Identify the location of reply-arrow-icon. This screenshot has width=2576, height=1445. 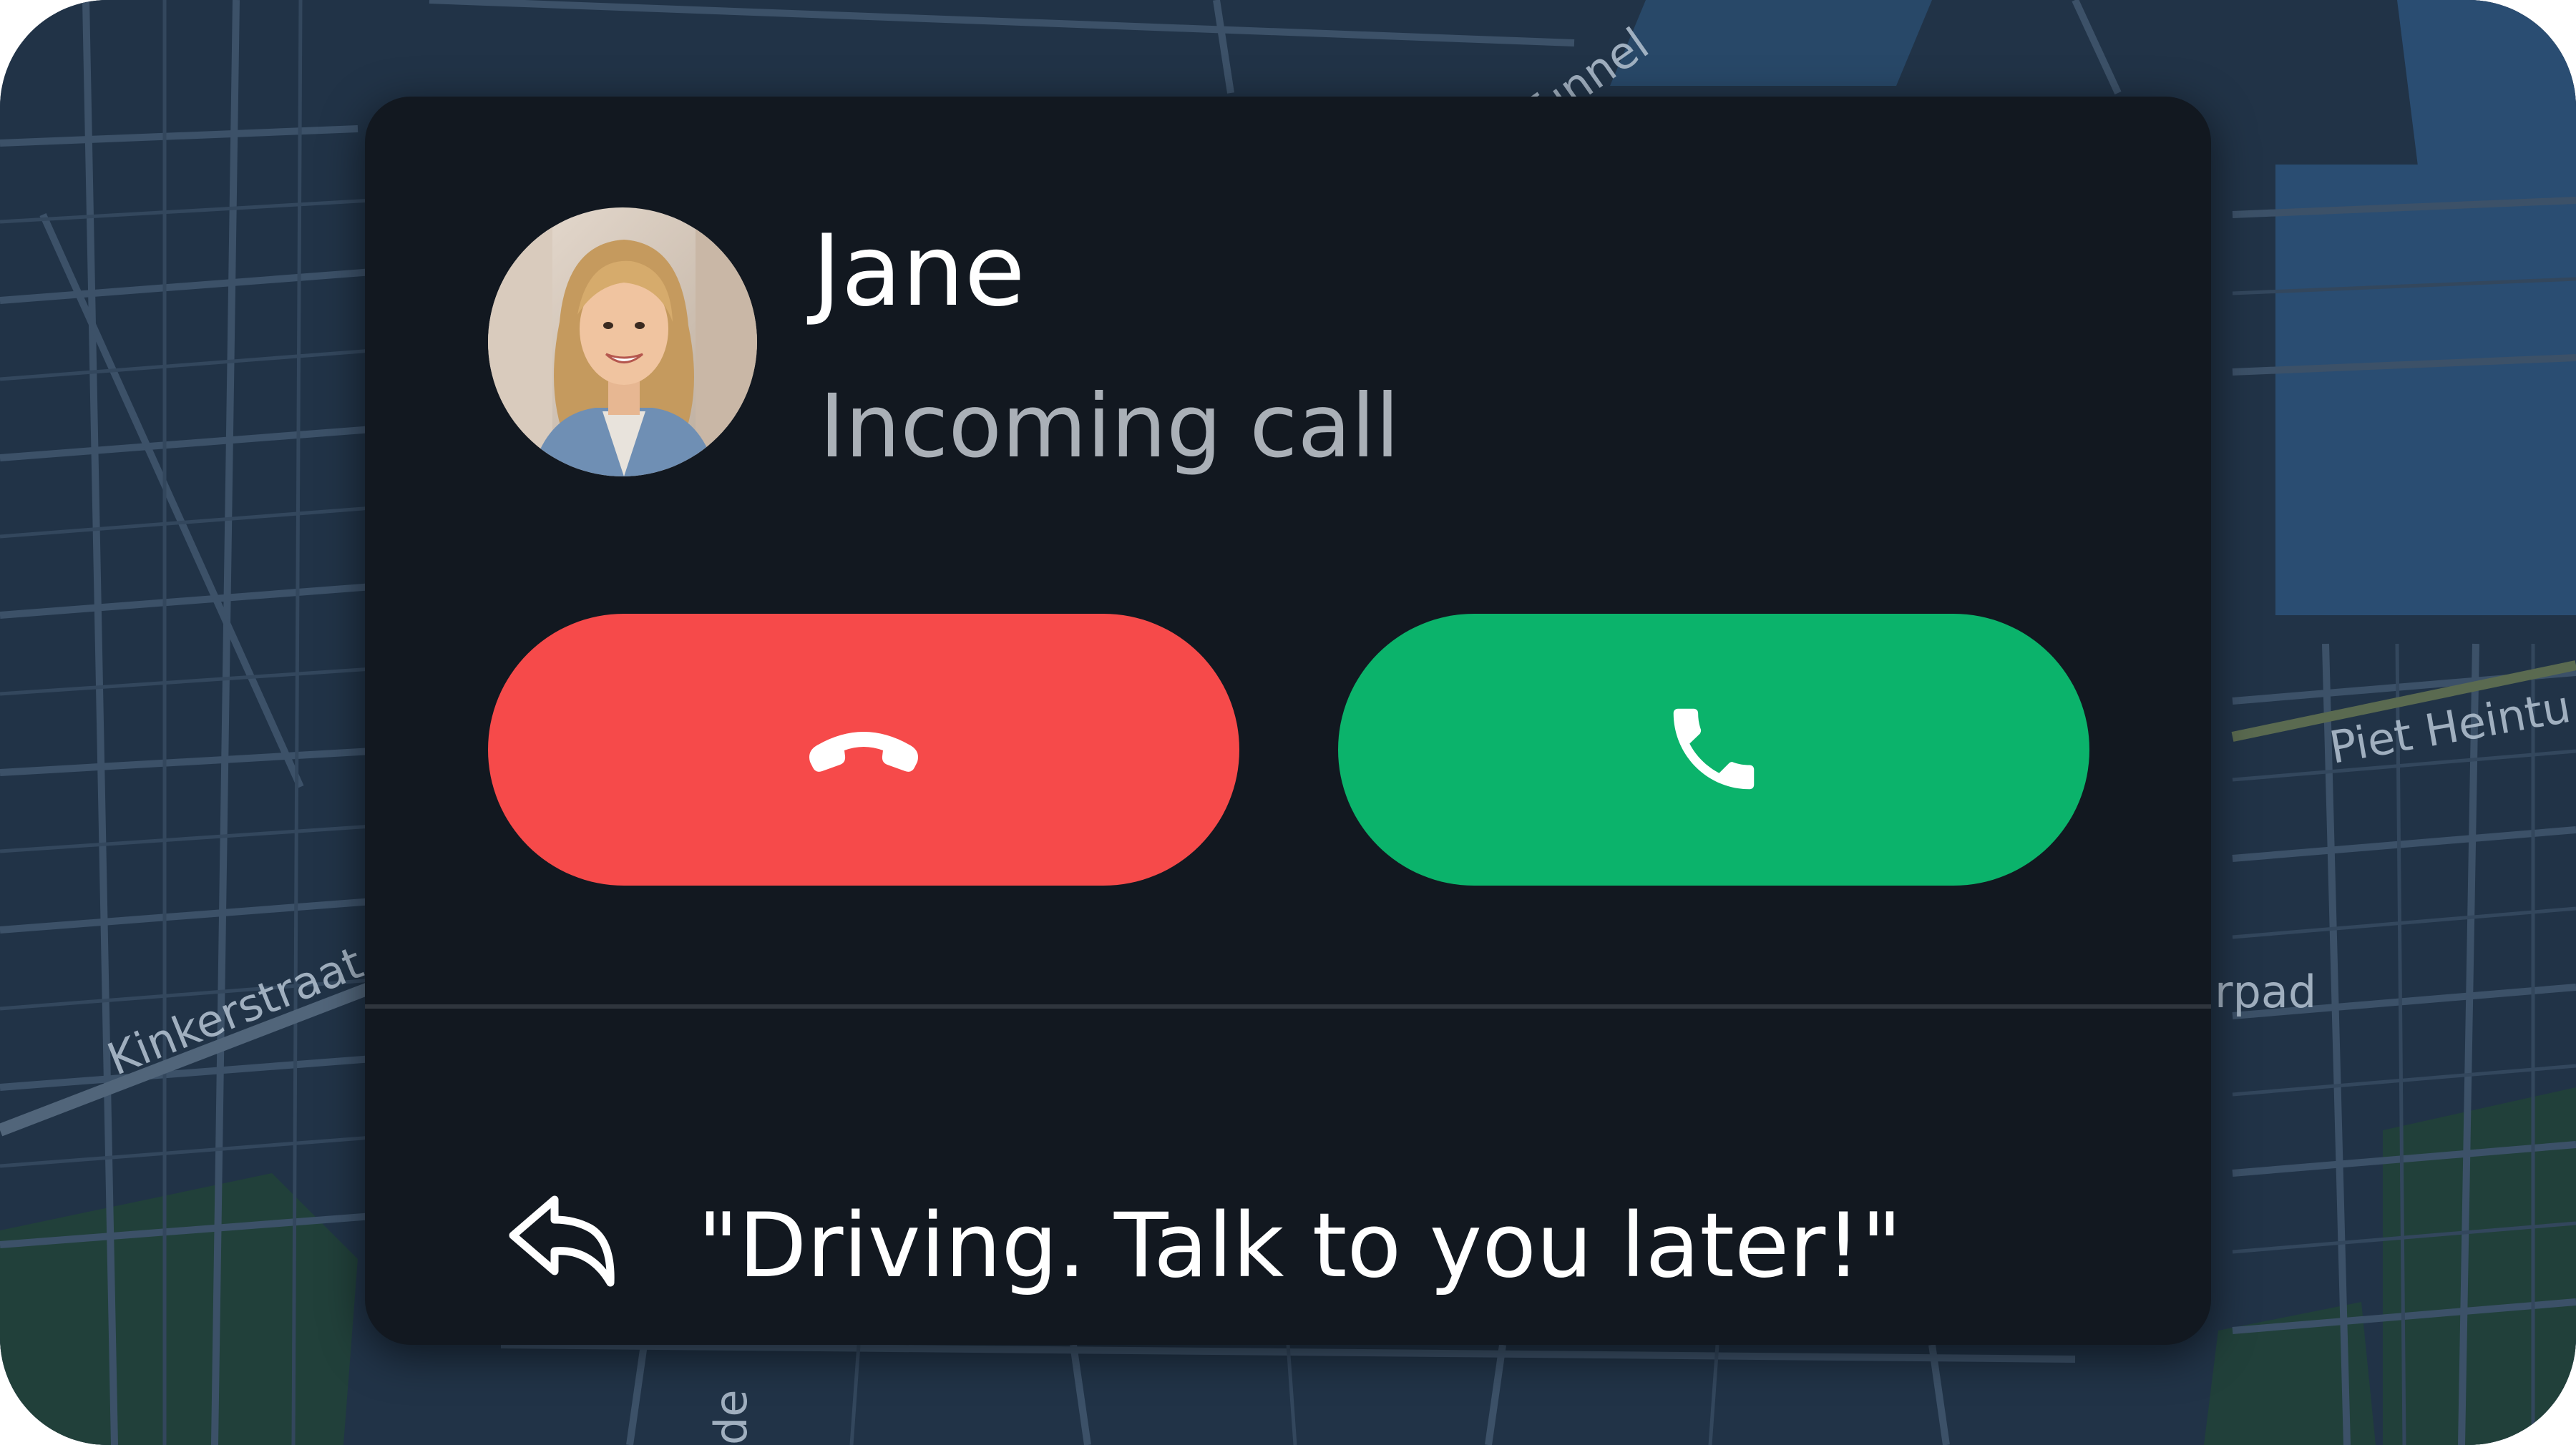
(565, 1242).